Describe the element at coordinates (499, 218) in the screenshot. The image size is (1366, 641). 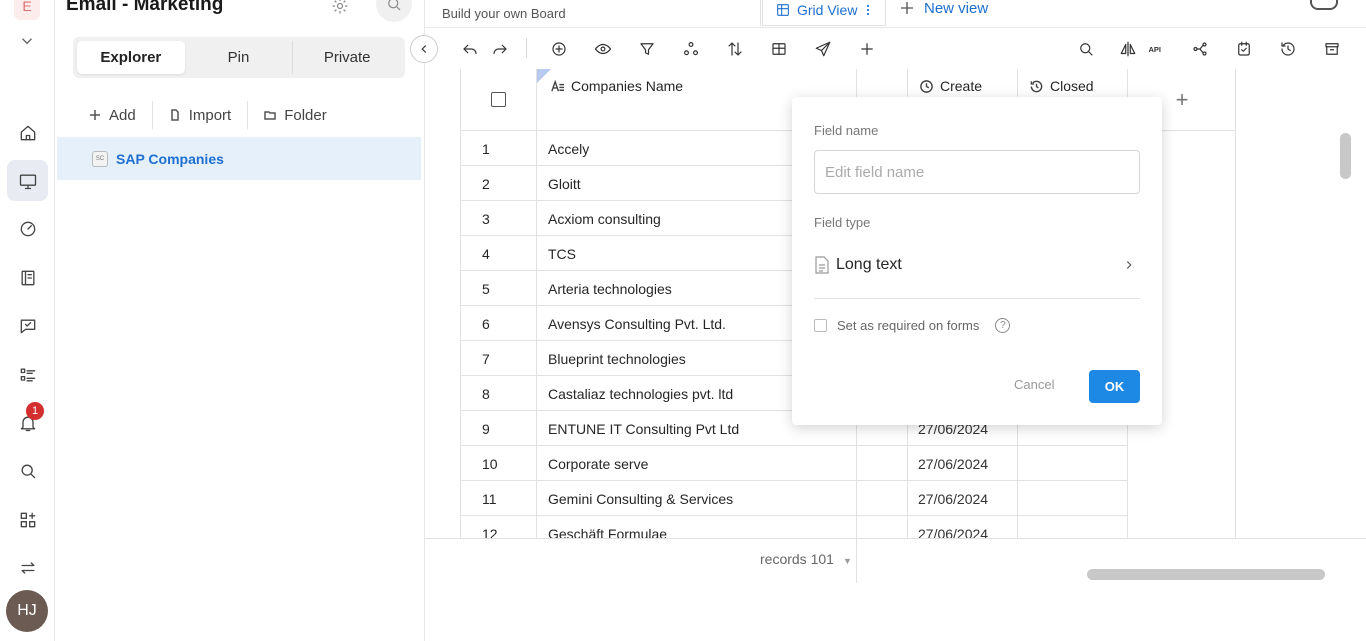
I see `row-number-cell: 3` at that location.